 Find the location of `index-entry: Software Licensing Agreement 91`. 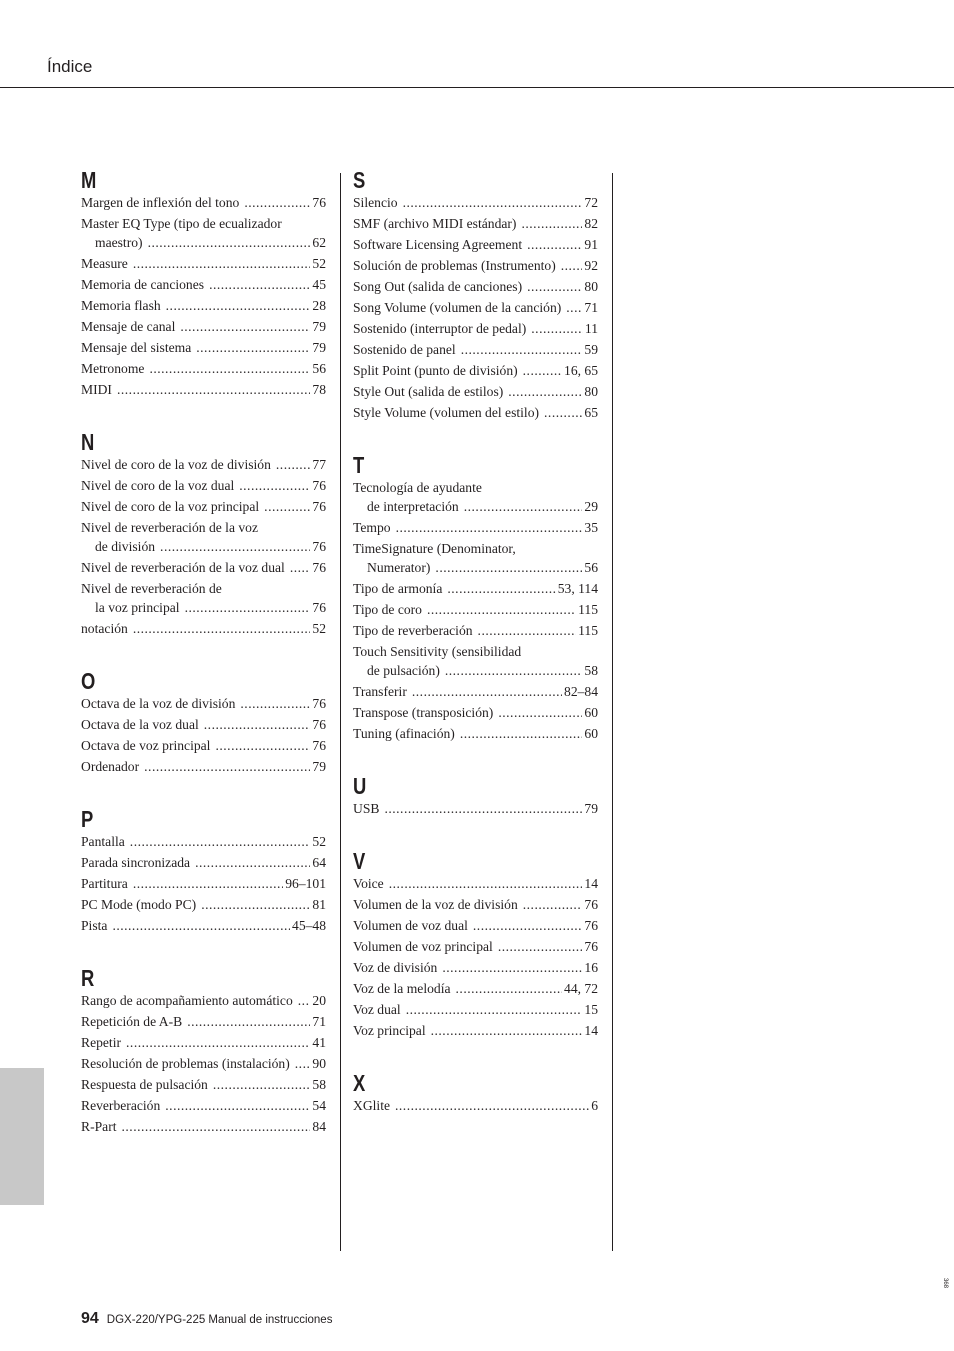

index-entry: Software Licensing Agreement 91 is located at coordinates (475, 244).